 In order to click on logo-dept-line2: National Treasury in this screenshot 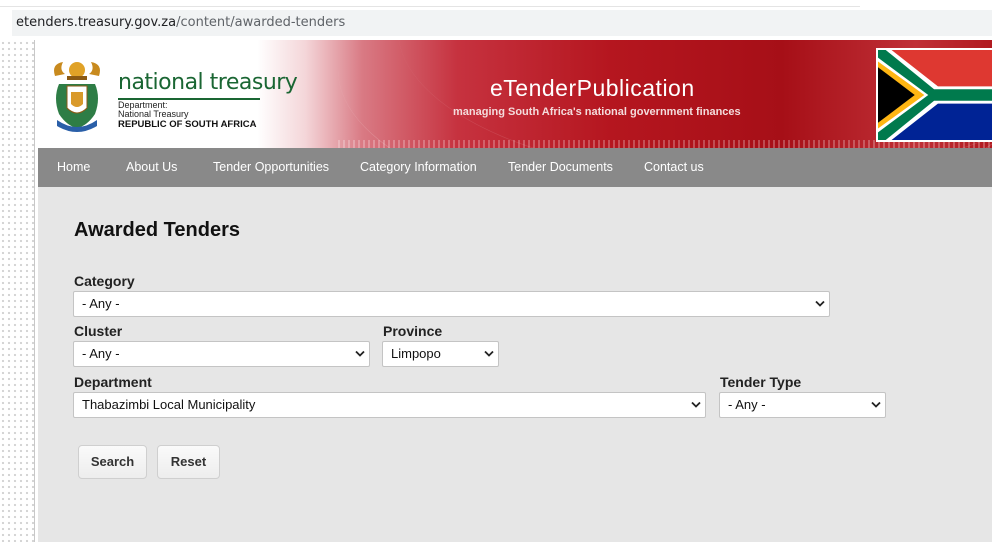, I will do `click(153, 114)`.